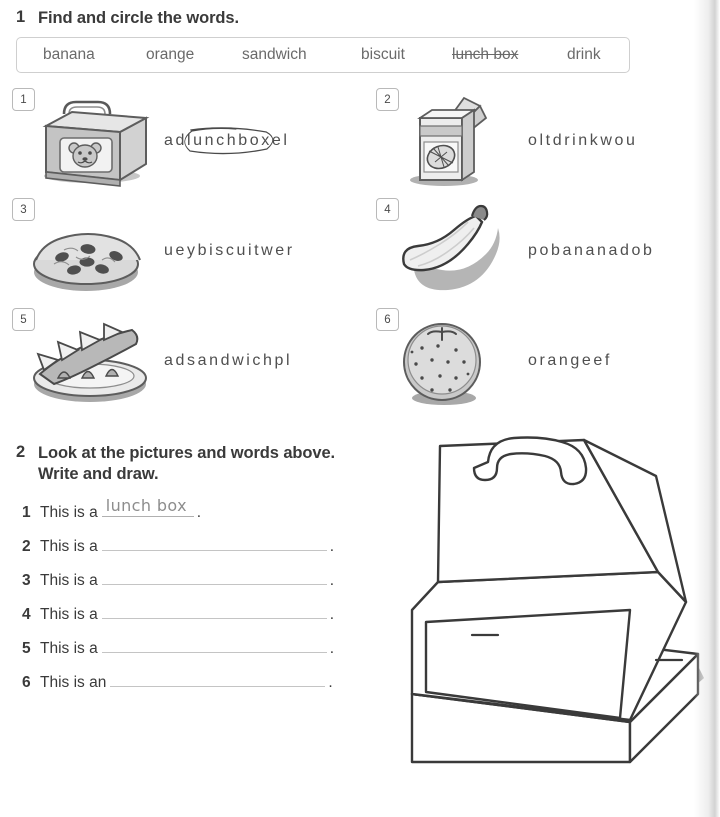 Image resolution: width=720 pixels, height=817 pixels. Describe the element at coordinates (98, 474) in the screenshot. I see `exercise-2-title-line-2: Write and draw.` at that location.